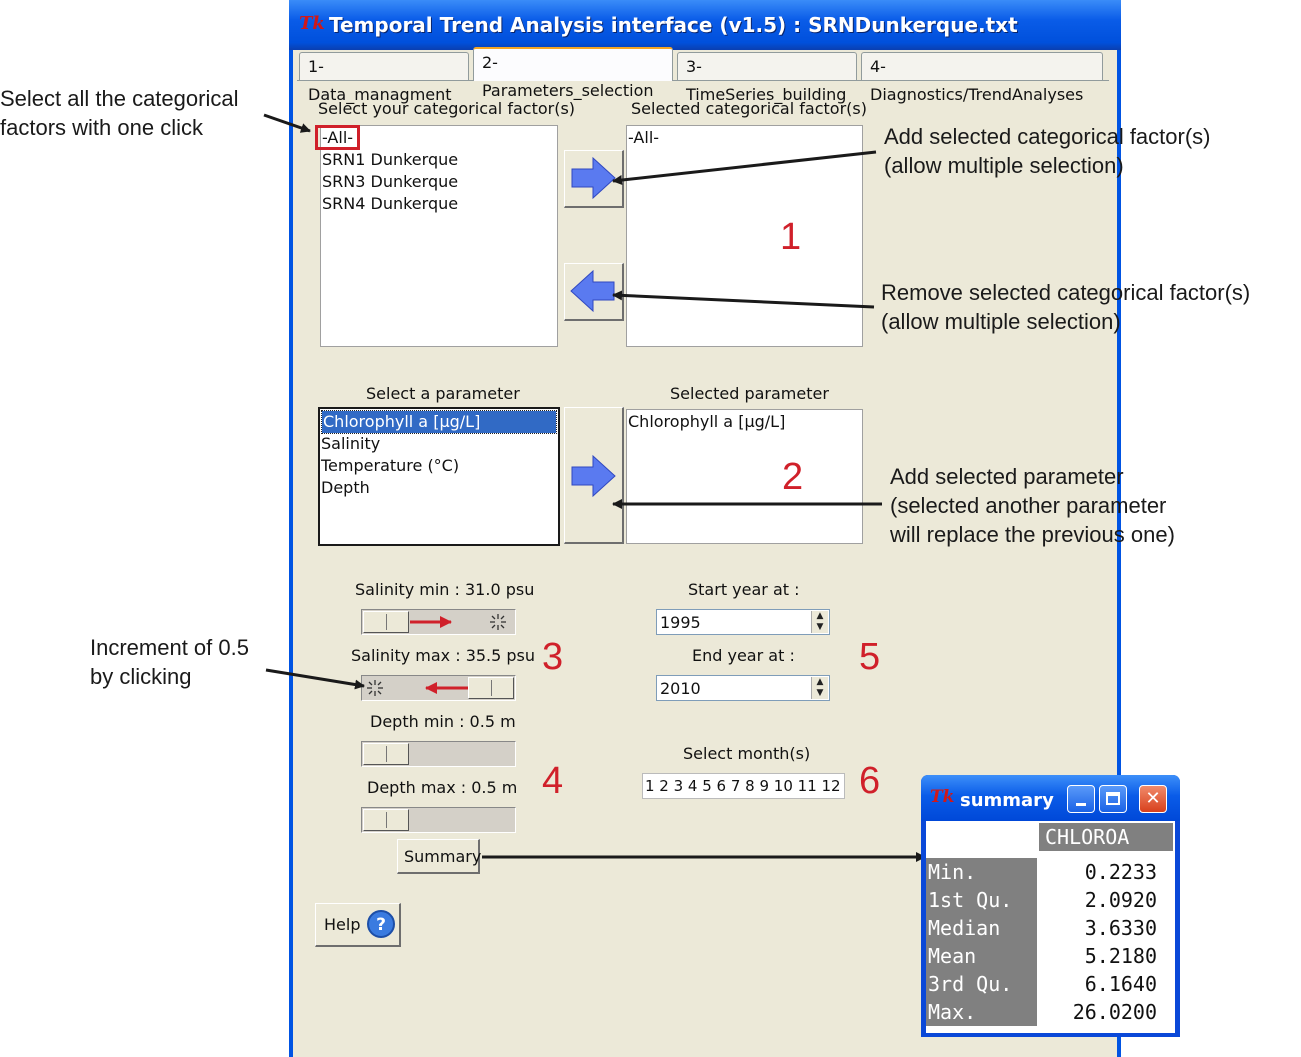  I want to click on list-item: Chlorophyll a [µg/L], so click(744, 421).